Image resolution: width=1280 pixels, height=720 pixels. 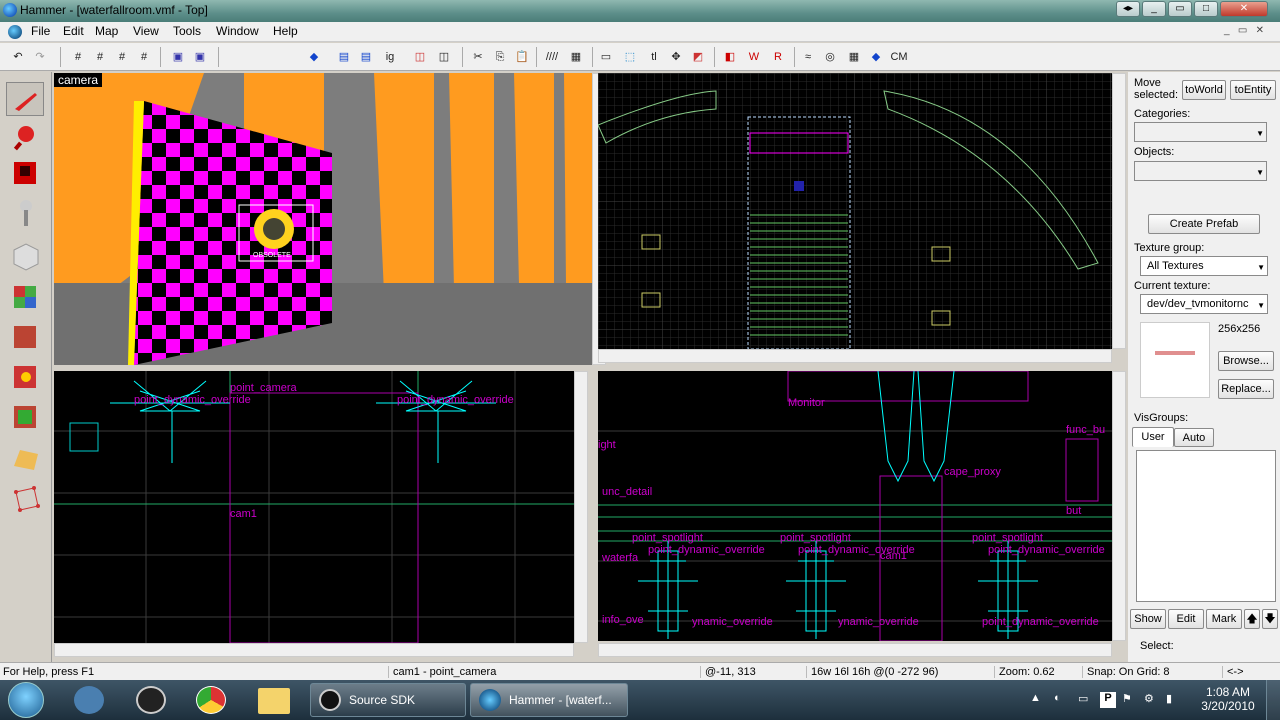 I want to click on show-button: Show, so click(x=1148, y=619).